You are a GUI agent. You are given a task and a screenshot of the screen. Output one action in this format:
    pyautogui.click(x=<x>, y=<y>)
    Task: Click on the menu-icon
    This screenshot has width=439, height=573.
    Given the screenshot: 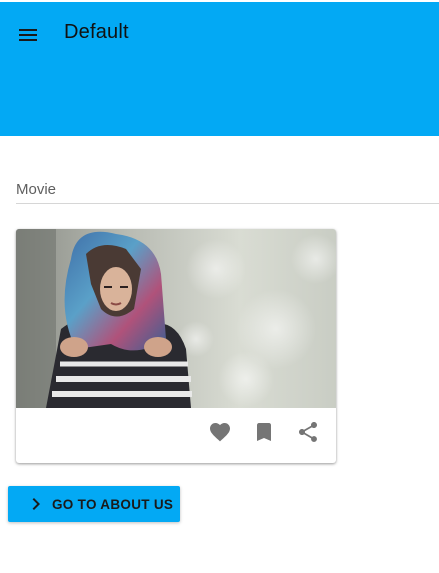 What is the action you would take?
    pyautogui.click(x=28, y=35)
    